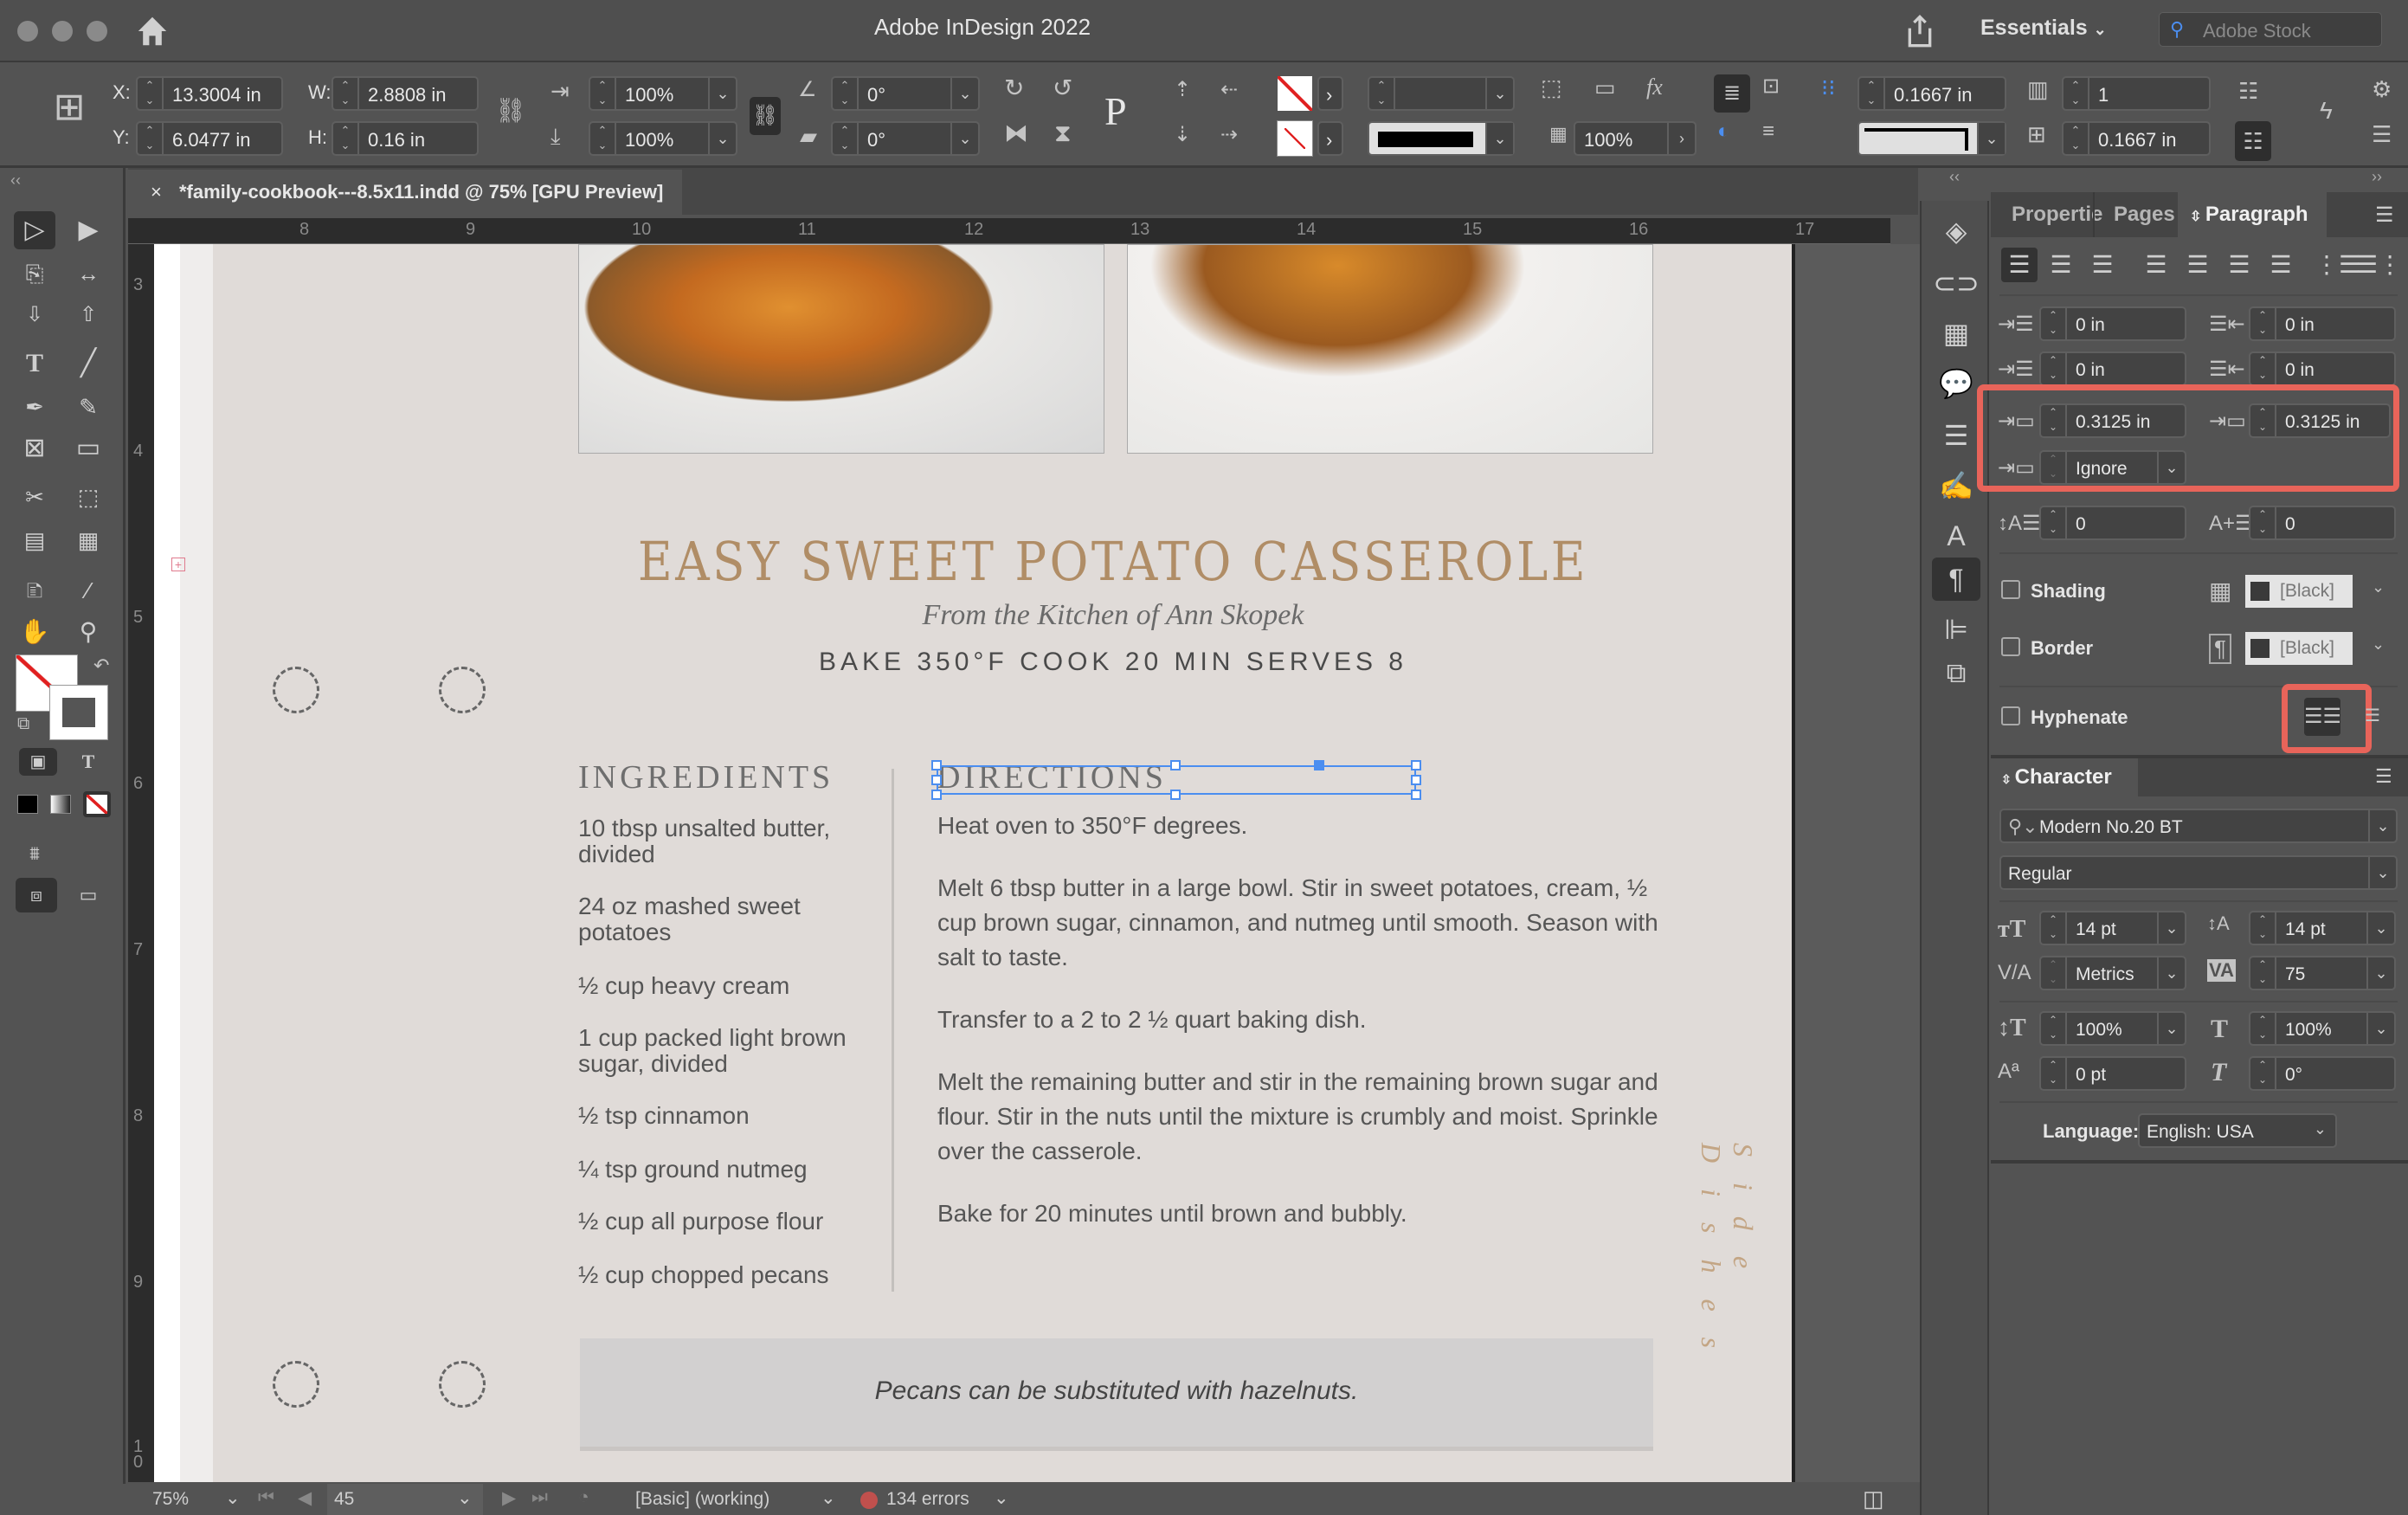  I want to click on zoom-level: 75%, so click(170, 1499).